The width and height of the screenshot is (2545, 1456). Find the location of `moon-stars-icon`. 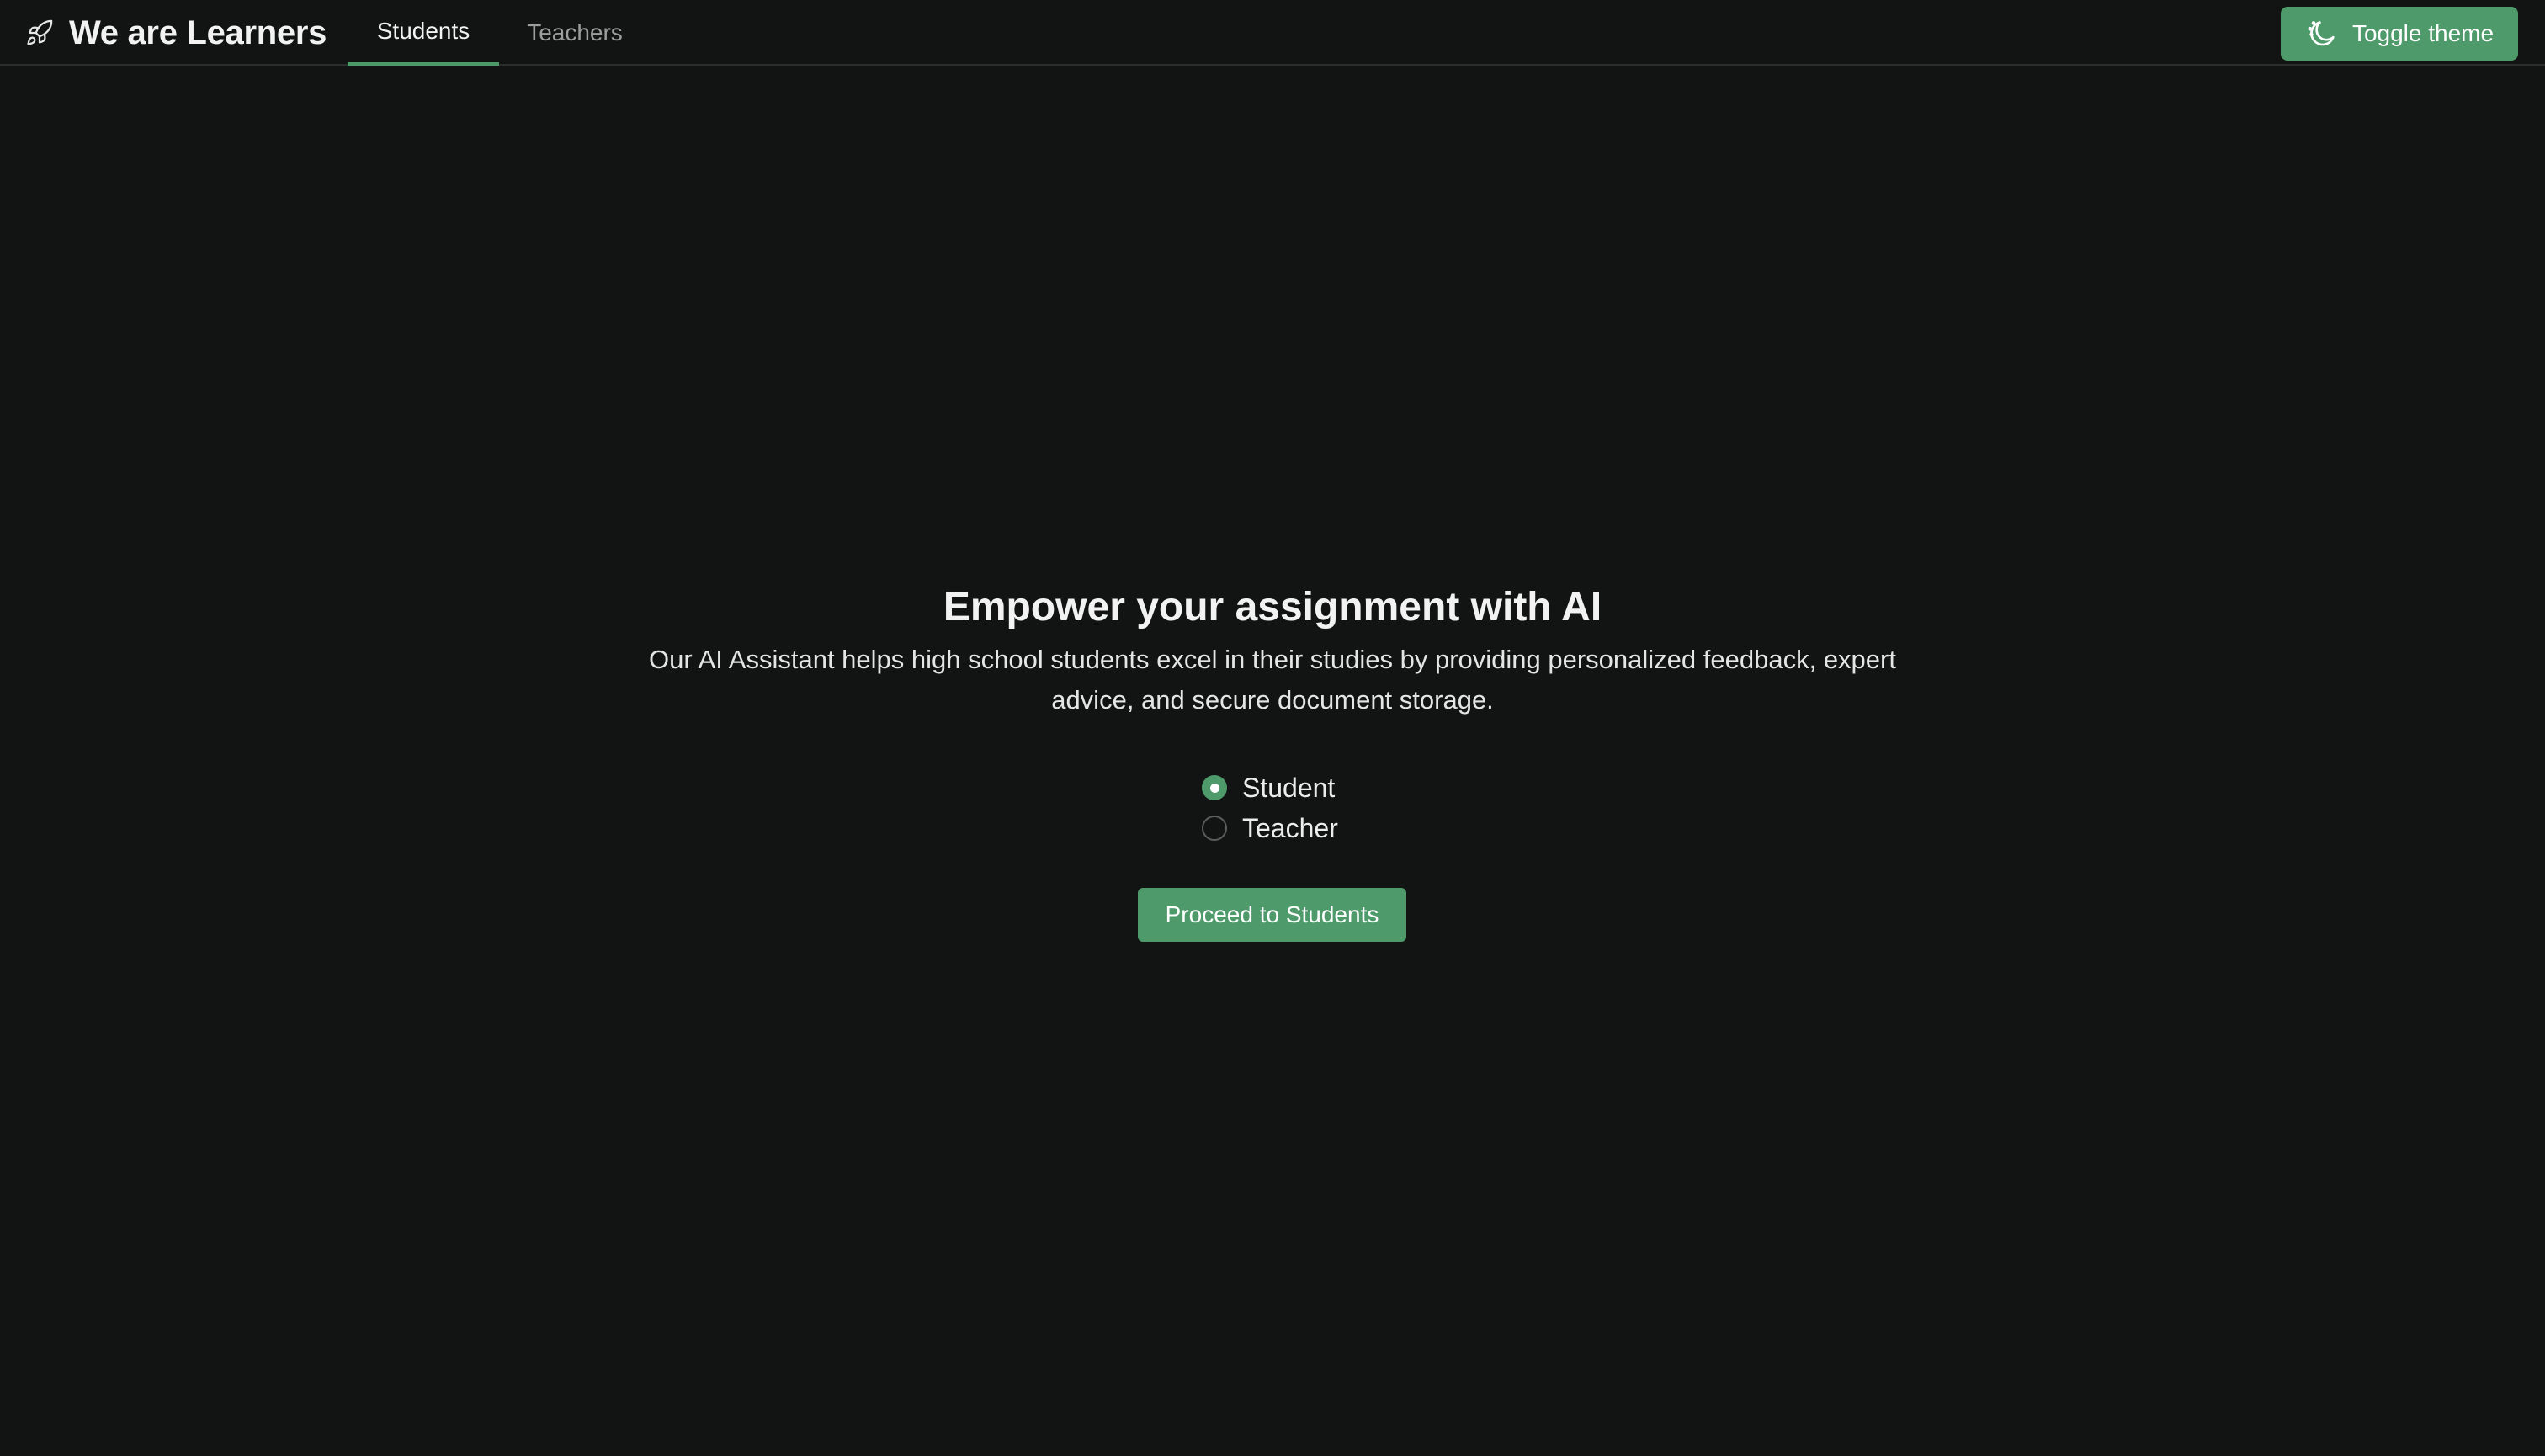

moon-stars-icon is located at coordinates (2321, 33).